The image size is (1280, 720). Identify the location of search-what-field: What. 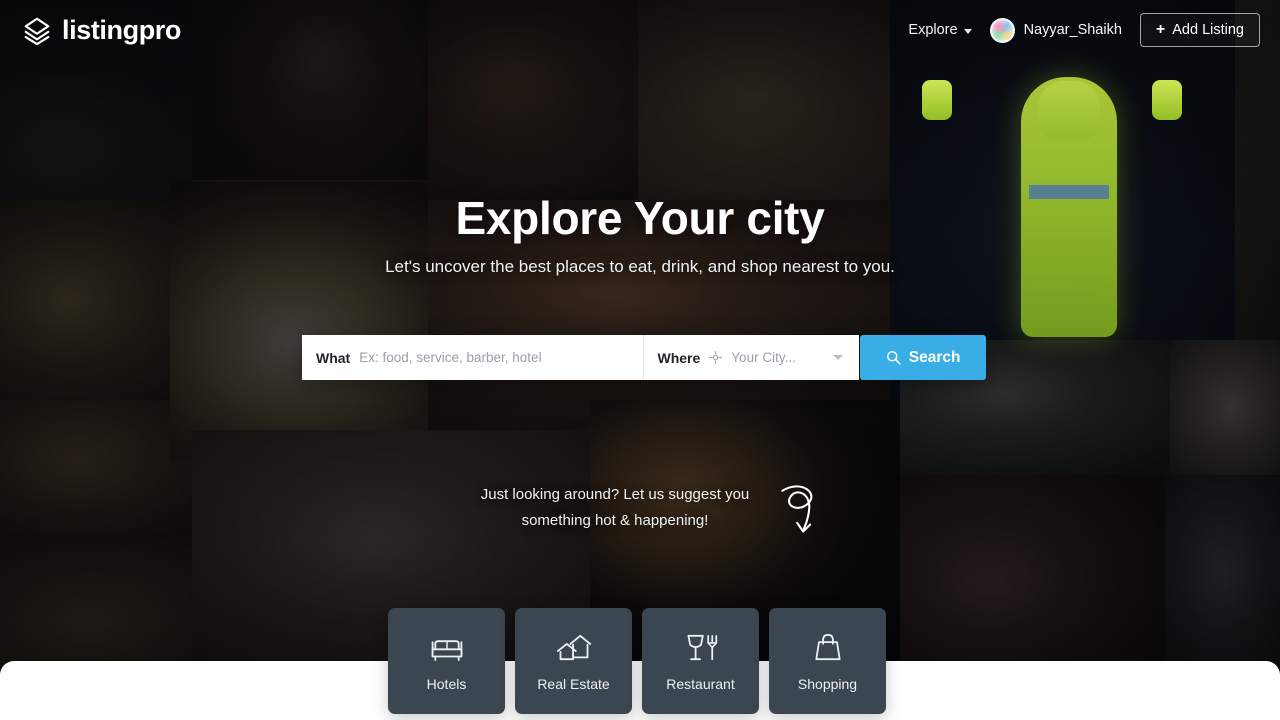
(472, 357).